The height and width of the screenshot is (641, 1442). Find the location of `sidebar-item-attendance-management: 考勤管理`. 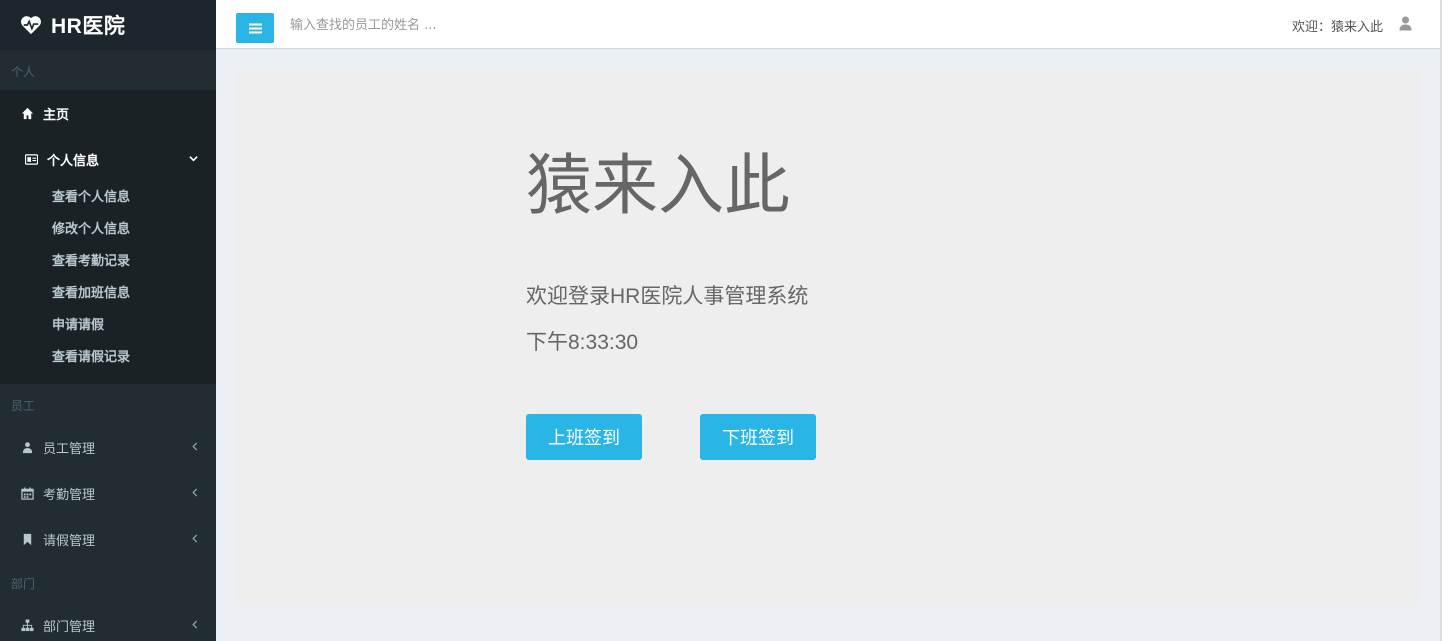

sidebar-item-attendance-management: 考勤管理 is located at coordinates (108, 493).